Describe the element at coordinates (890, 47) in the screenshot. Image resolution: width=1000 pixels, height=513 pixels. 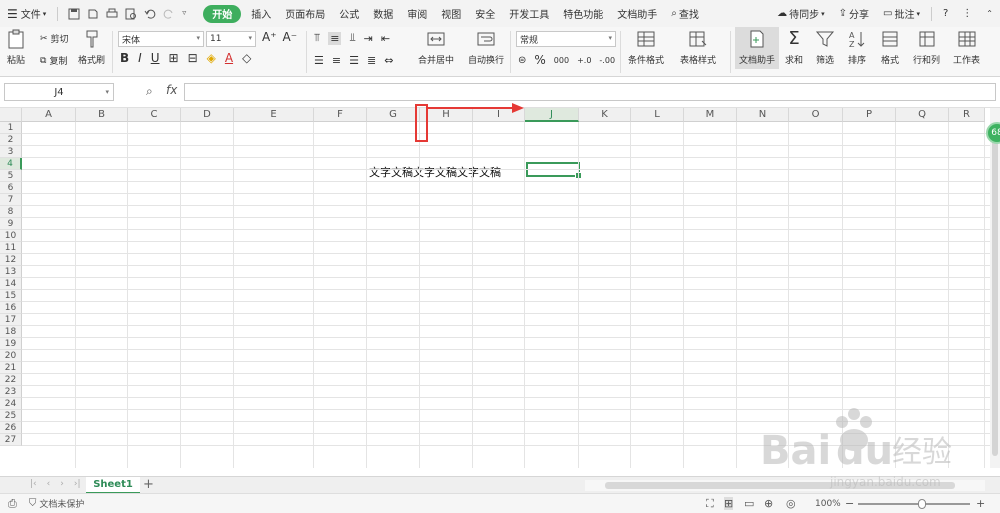
I see `format-button: 格式` at that location.